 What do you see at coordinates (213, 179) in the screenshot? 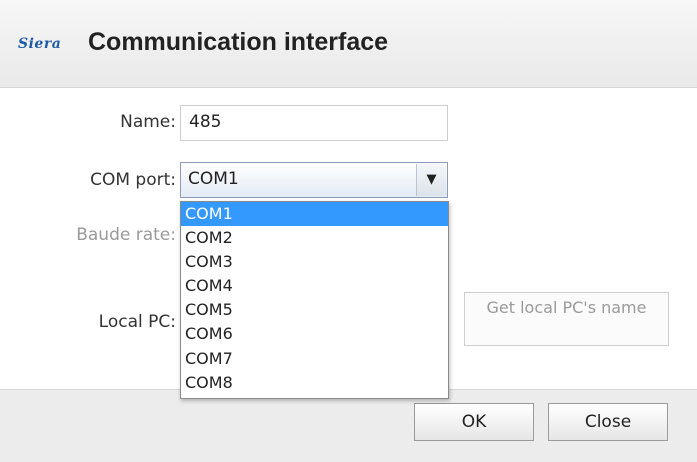
I see `com-port-value: COM1` at bounding box center [213, 179].